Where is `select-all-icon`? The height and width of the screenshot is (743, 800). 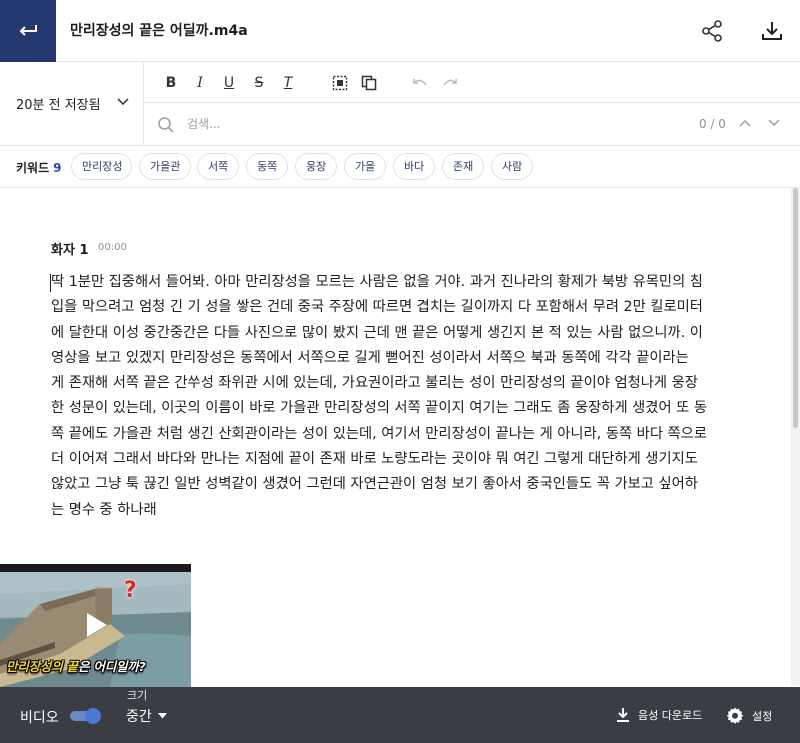 select-all-icon is located at coordinates (340, 83).